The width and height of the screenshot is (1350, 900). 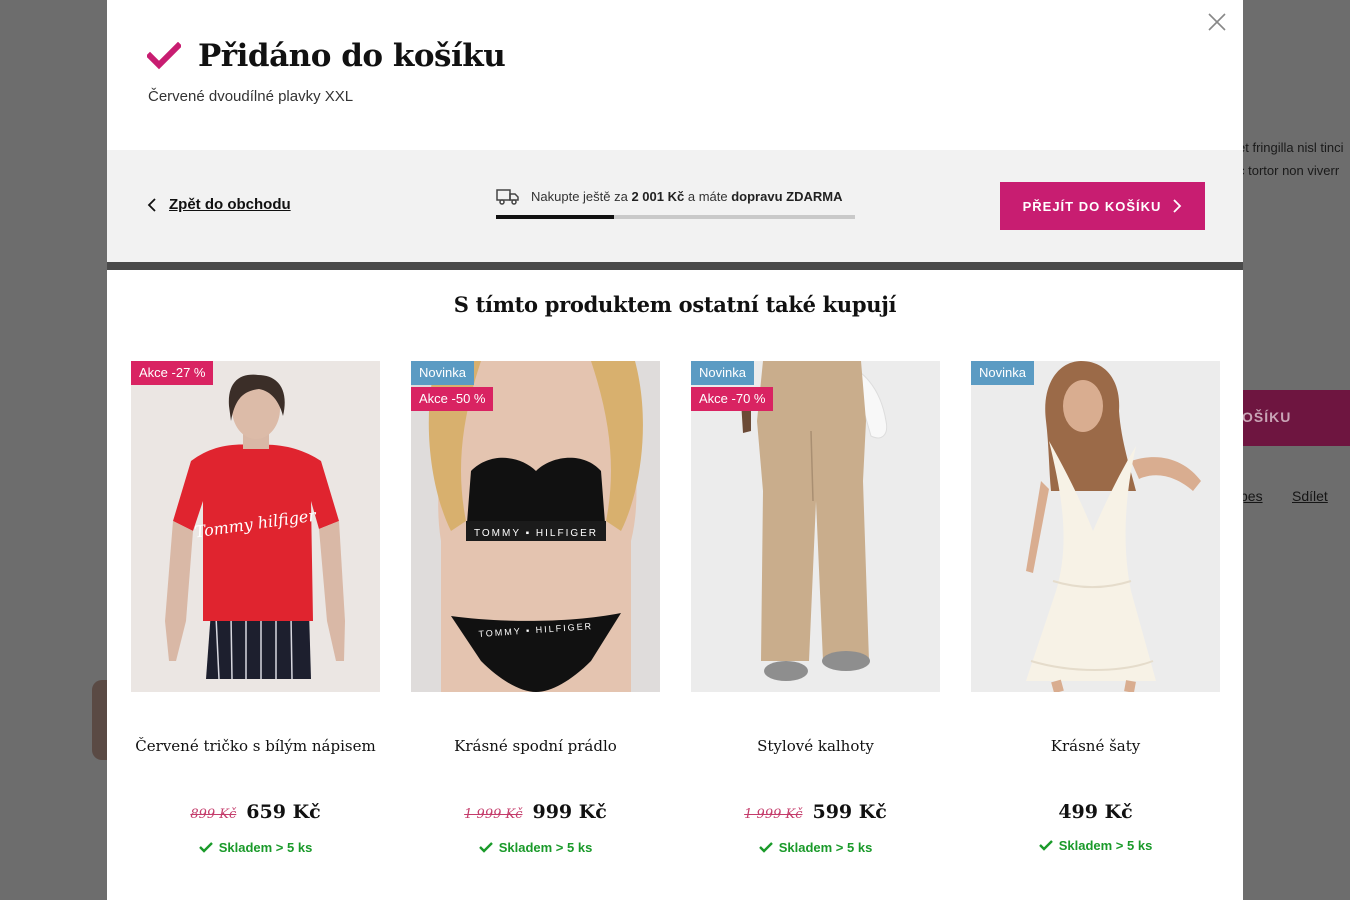 I want to click on product-price: 1 999 Kč 599 Kč, so click(x=815, y=812).